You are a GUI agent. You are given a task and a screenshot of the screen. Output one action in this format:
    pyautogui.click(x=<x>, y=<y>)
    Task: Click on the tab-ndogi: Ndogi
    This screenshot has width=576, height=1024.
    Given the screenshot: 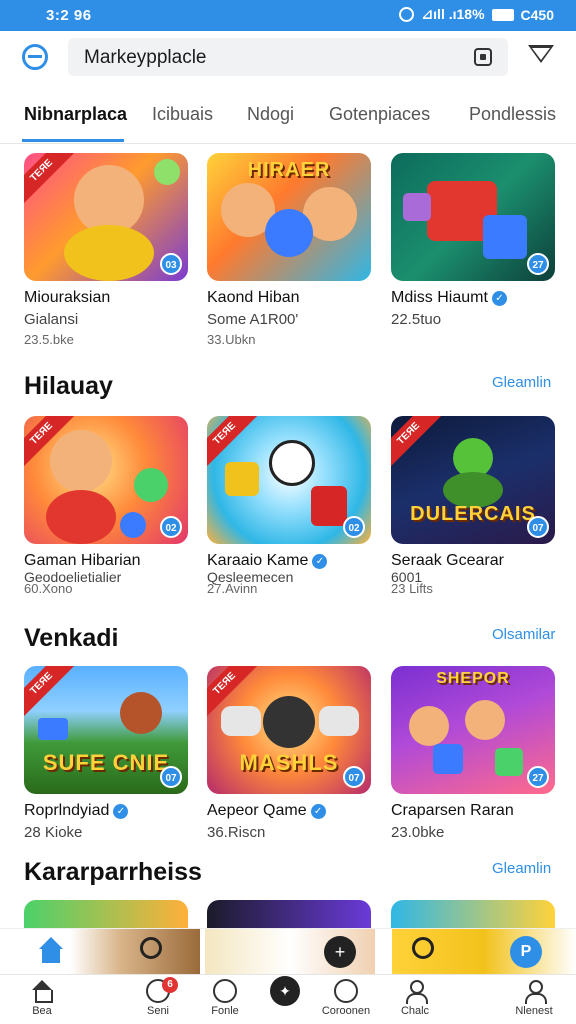 What is the action you would take?
    pyautogui.click(x=270, y=114)
    